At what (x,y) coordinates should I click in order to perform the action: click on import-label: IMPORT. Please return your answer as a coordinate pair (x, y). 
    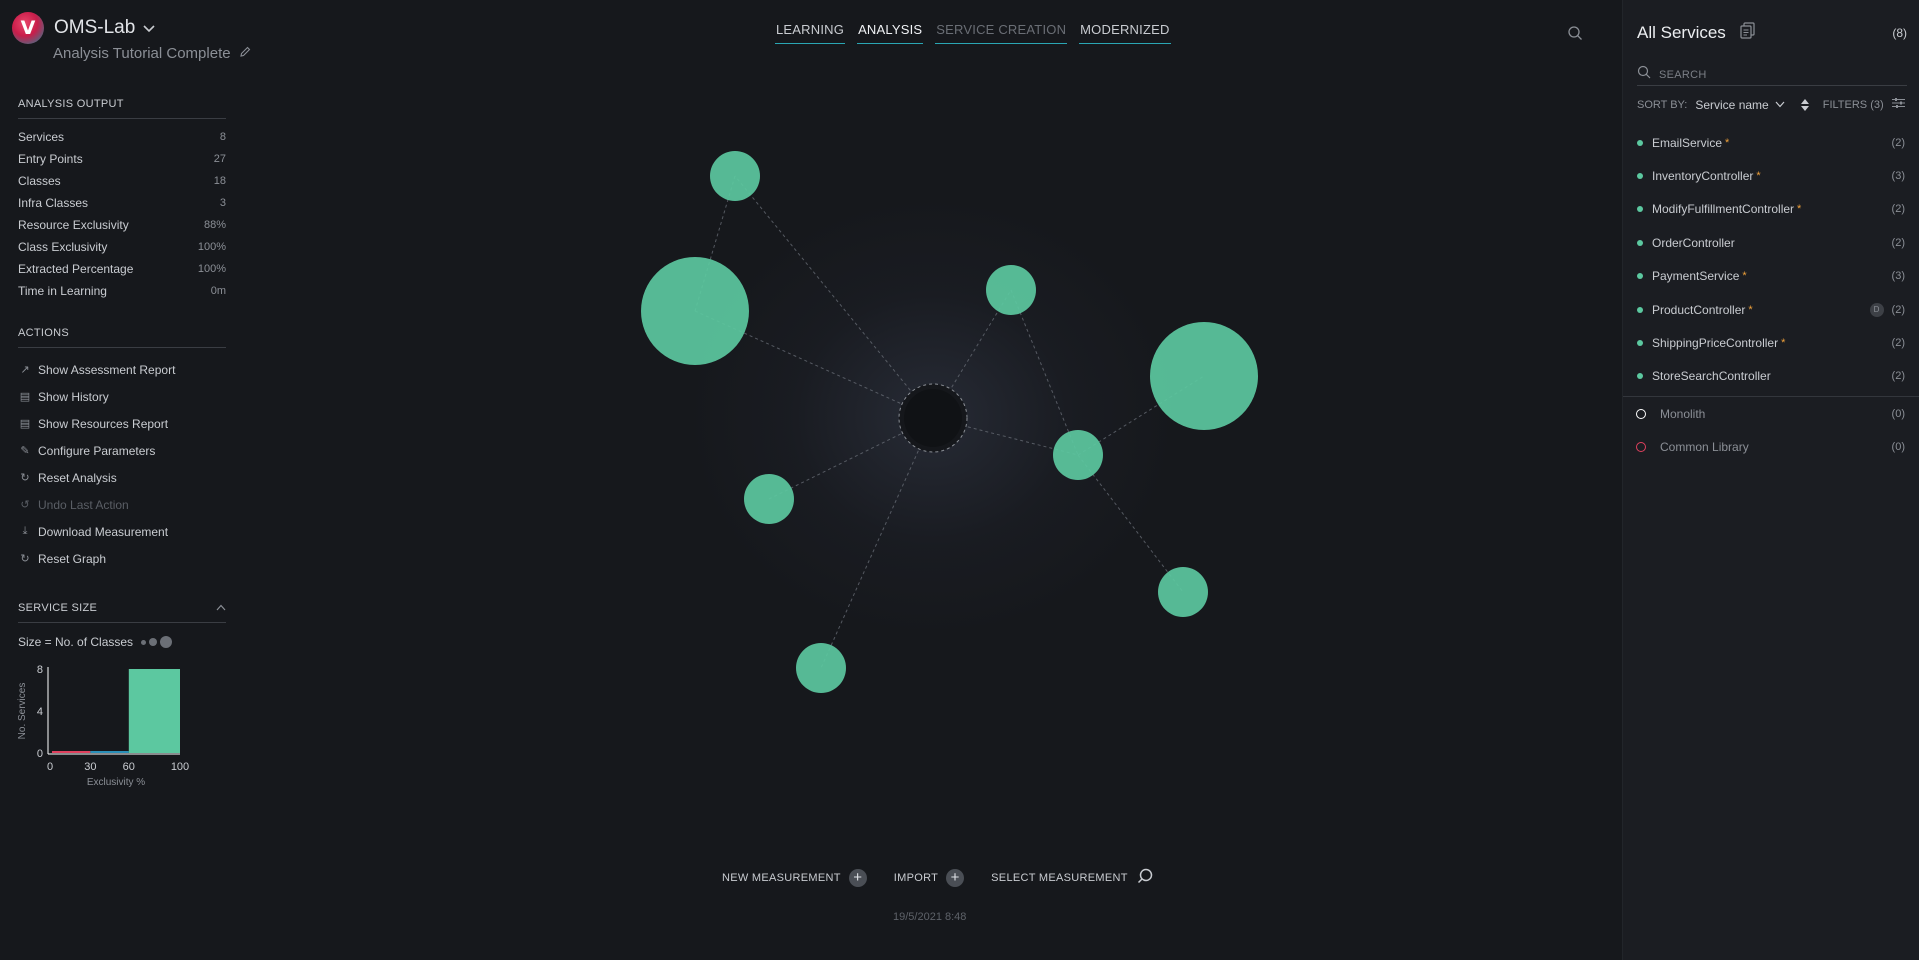
    Looking at the image, I should click on (916, 877).